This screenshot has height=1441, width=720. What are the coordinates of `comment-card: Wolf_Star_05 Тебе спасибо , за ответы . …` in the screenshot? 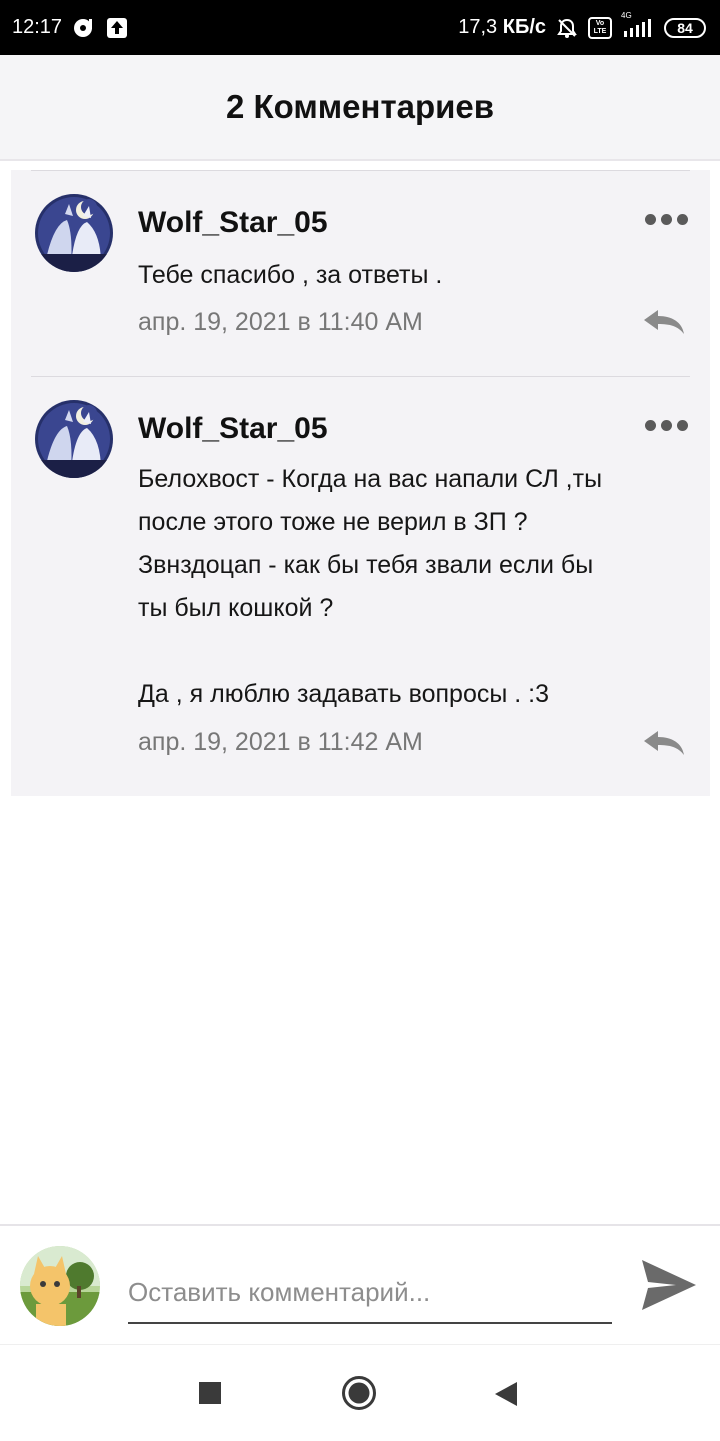 It's located at (360, 273).